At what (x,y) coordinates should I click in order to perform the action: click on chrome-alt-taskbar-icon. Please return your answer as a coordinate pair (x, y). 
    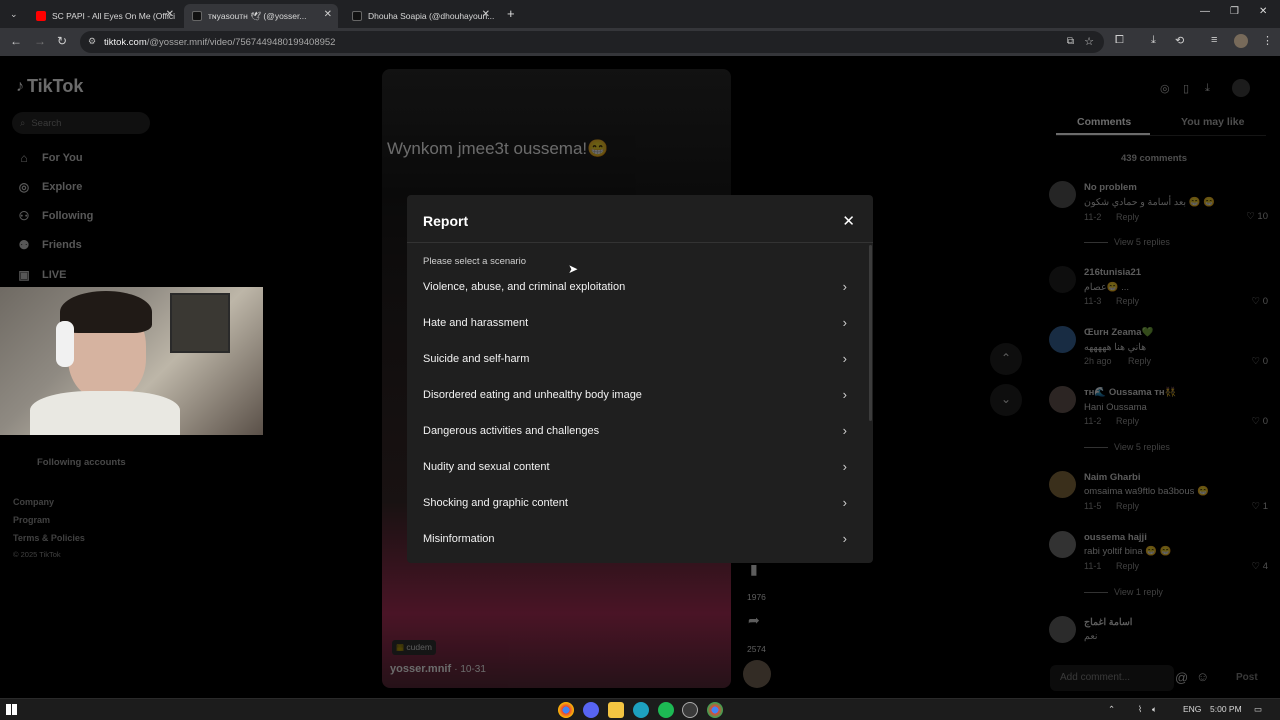
    Looking at the image, I should click on (715, 710).